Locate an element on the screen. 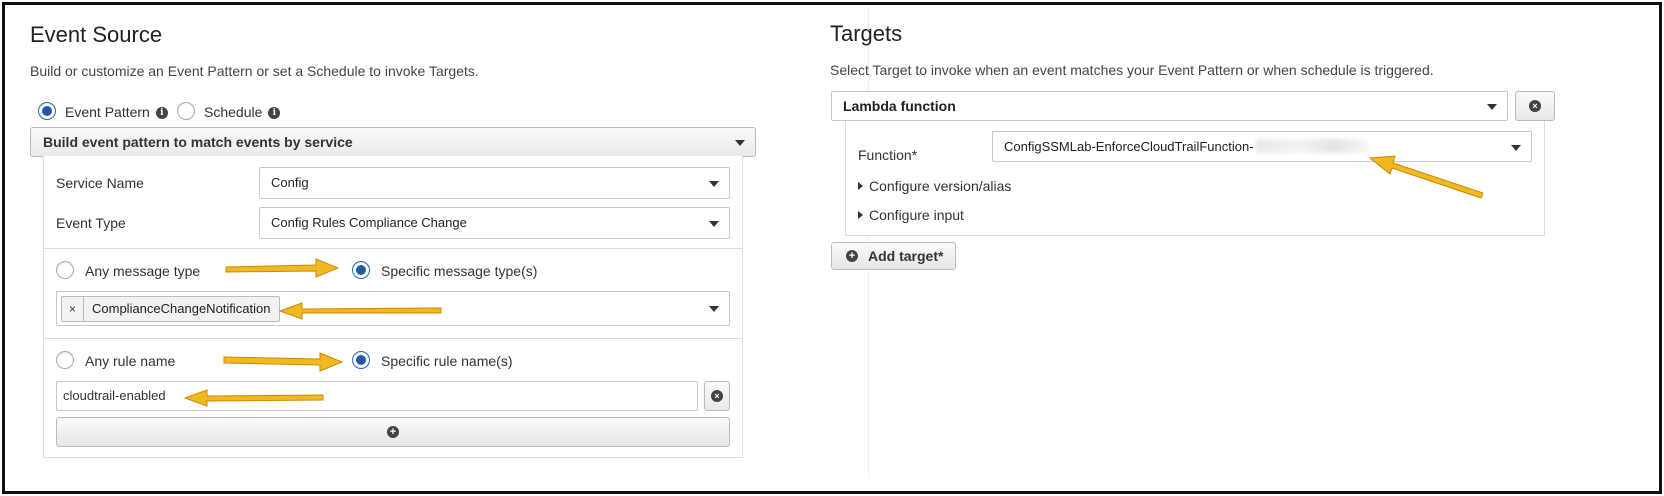 Image resolution: width=1664 pixels, height=496 pixels. any-rule-name-label: Any rule name is located at coordinates (130, 361).